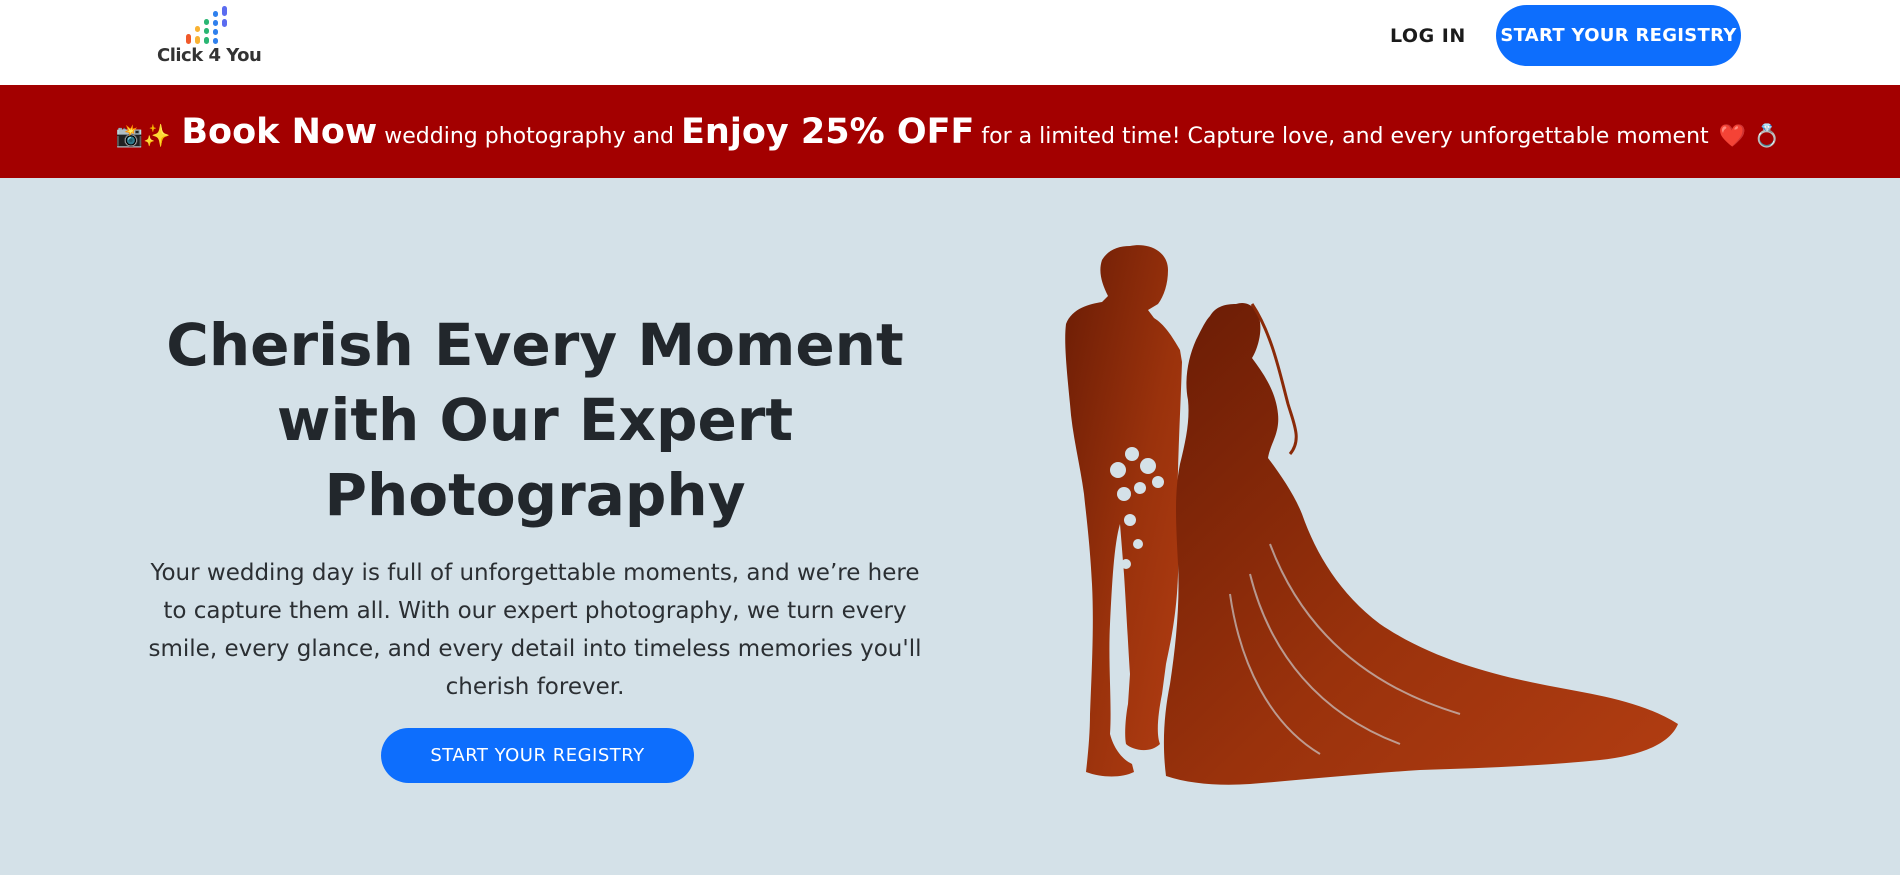  Describe the element at coordinates (206, 25) in the screenshot. I see `logo-bars-icon` at that location.